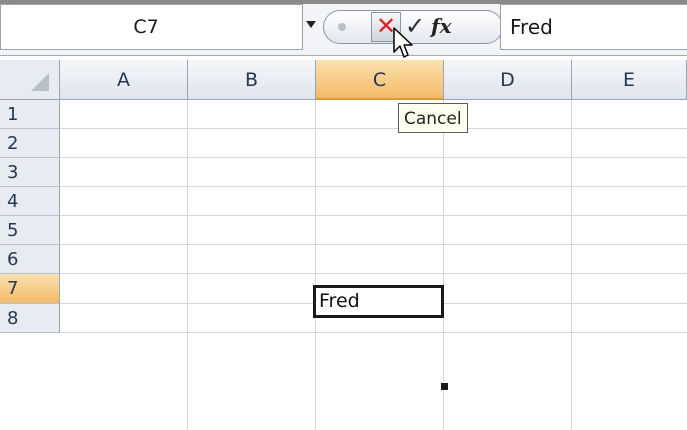  Describe the element at coordinates (339, 301) in the screenshot. I see `cell-value: Fred` at that location.